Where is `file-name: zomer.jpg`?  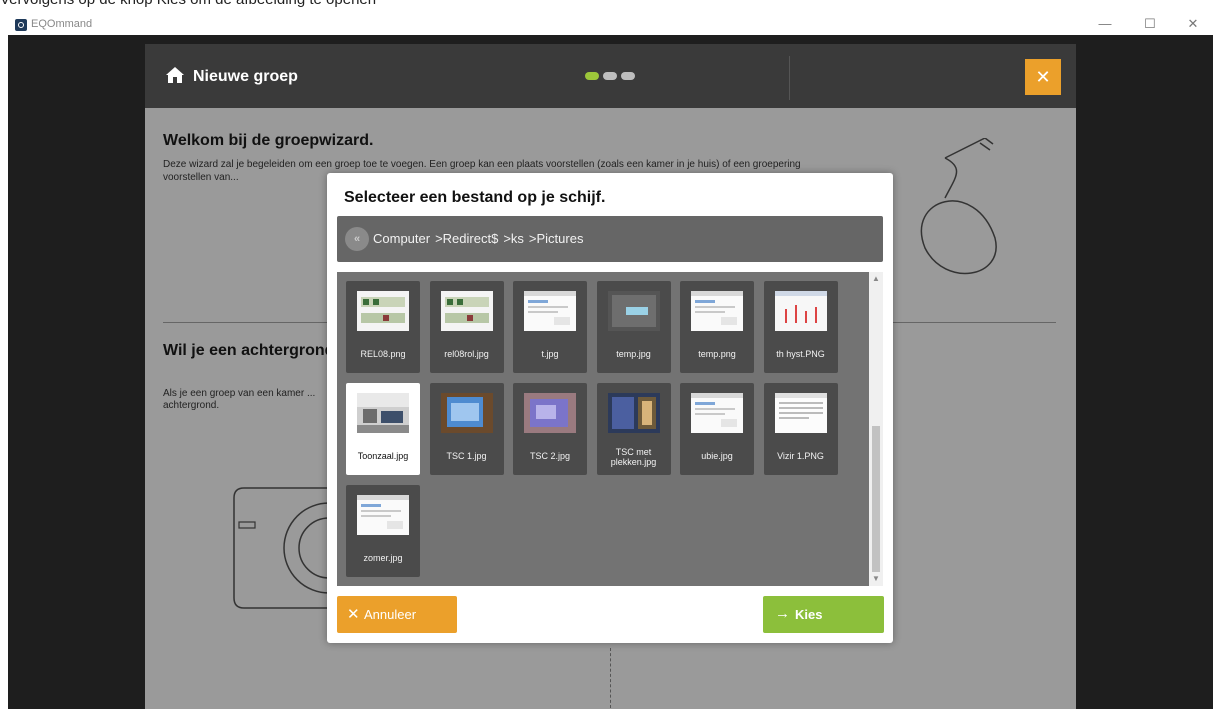 file-name: zomer.jpg is located at coordinates (383, 558).